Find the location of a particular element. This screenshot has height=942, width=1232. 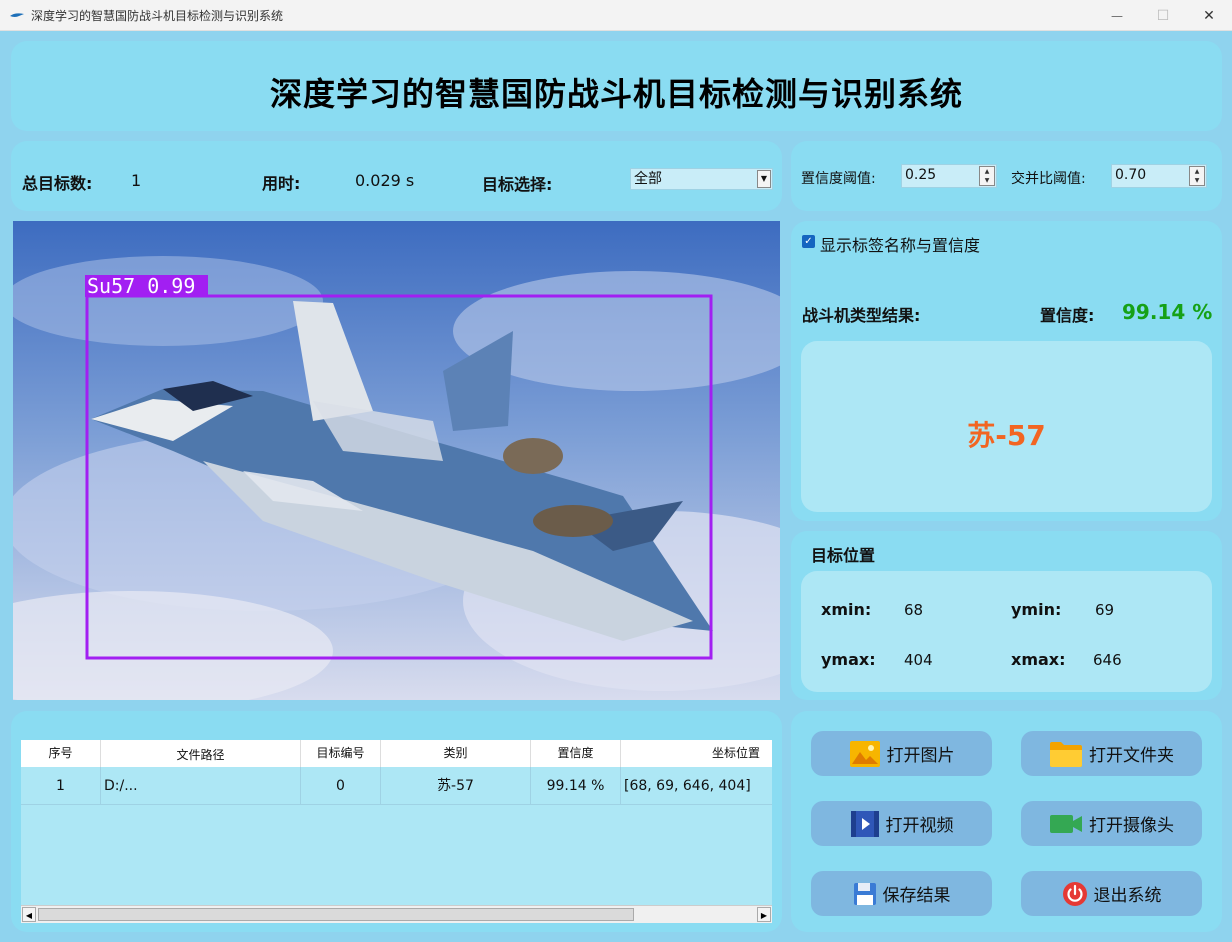

scrollbar-thumb is located at coordinates (336, 914).